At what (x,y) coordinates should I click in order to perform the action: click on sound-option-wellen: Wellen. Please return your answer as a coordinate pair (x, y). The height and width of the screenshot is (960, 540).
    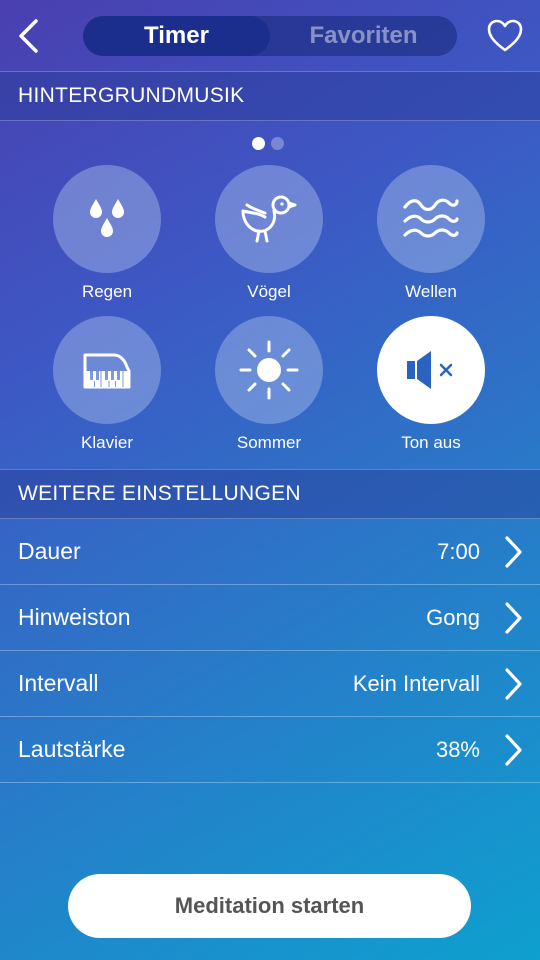
    Looking at the image, I should click on (431, 233).